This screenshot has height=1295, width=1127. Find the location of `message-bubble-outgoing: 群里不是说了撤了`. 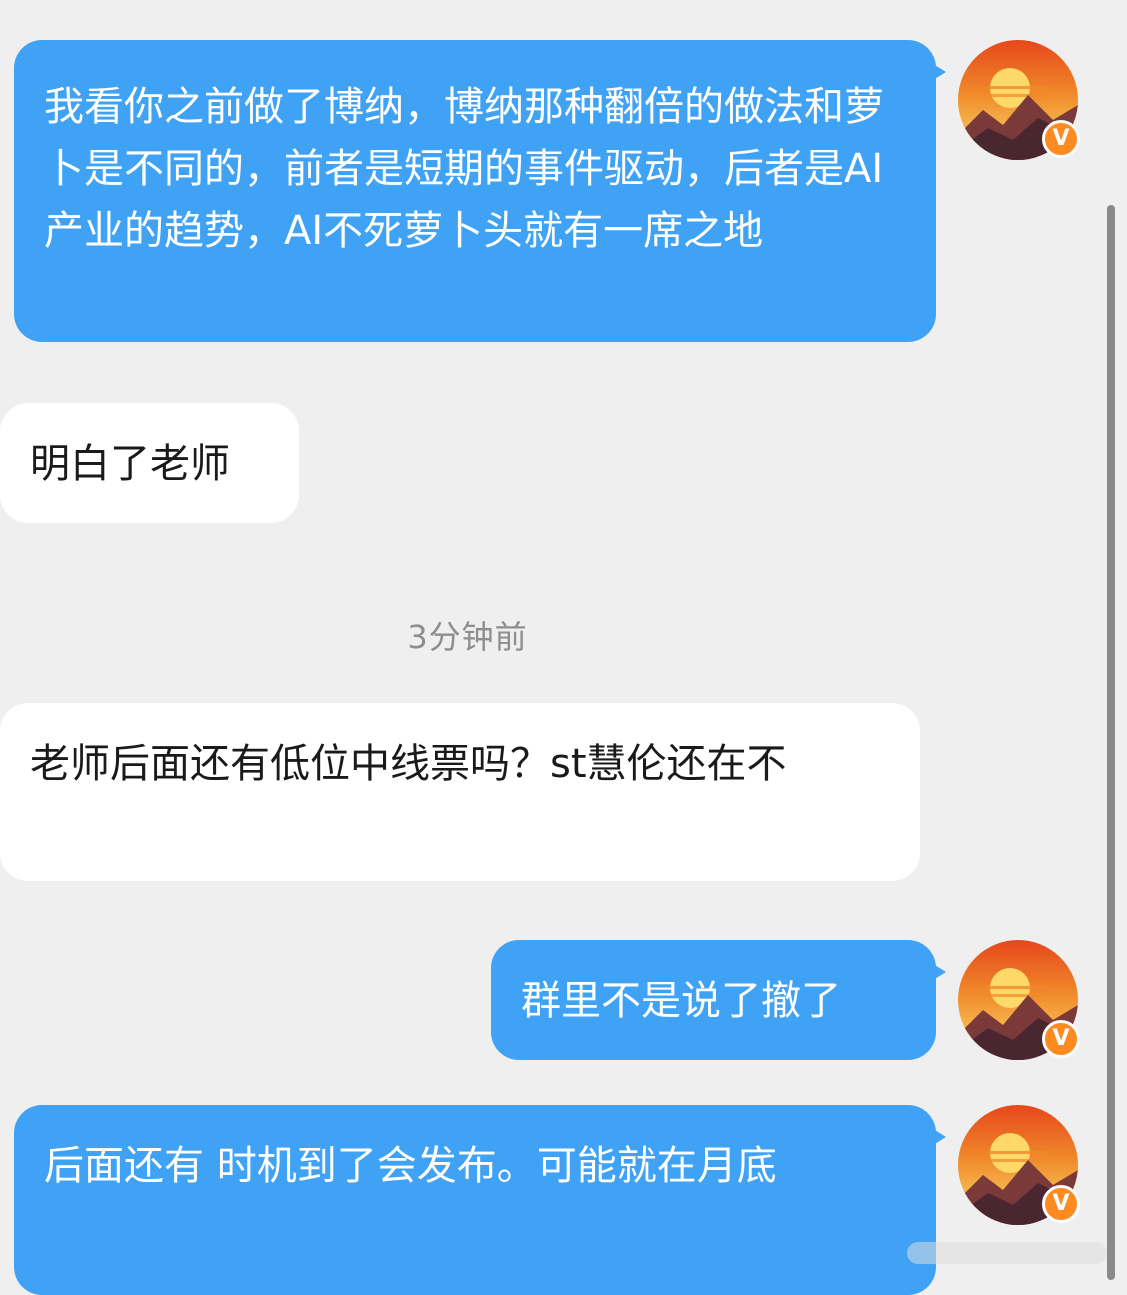

message-bubble-outgoing: 群里不是说了撤了 is located at coordinates (718, 1000).